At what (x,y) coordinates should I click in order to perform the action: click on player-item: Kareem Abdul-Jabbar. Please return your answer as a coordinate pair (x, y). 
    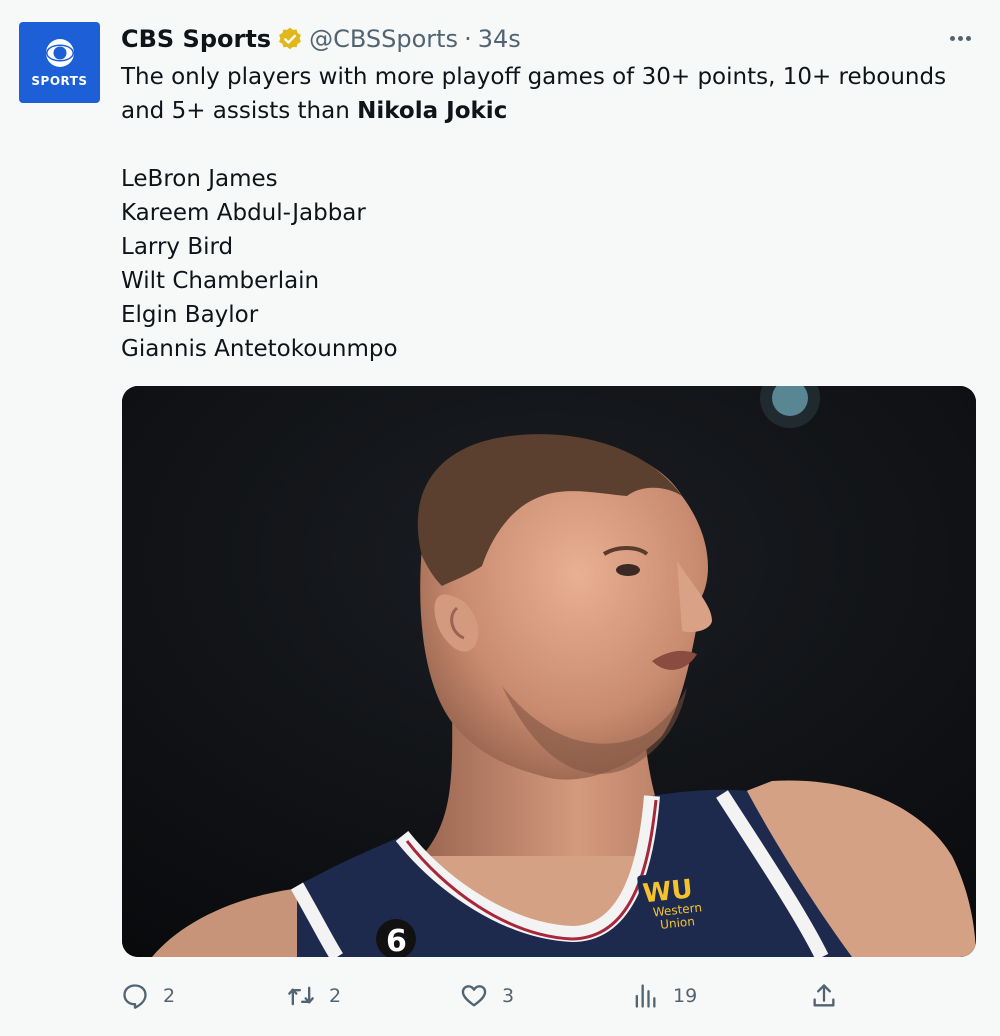
    Looking at the image, I should click on (243, 213).